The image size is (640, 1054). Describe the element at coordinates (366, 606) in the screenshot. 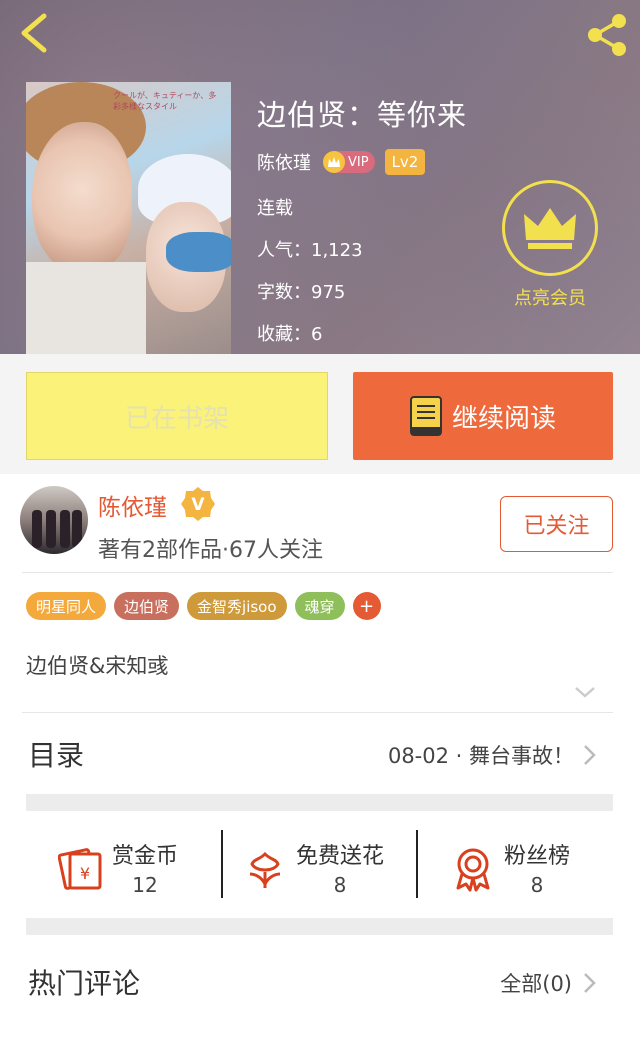

I see `add-tag-button: +` at that location.